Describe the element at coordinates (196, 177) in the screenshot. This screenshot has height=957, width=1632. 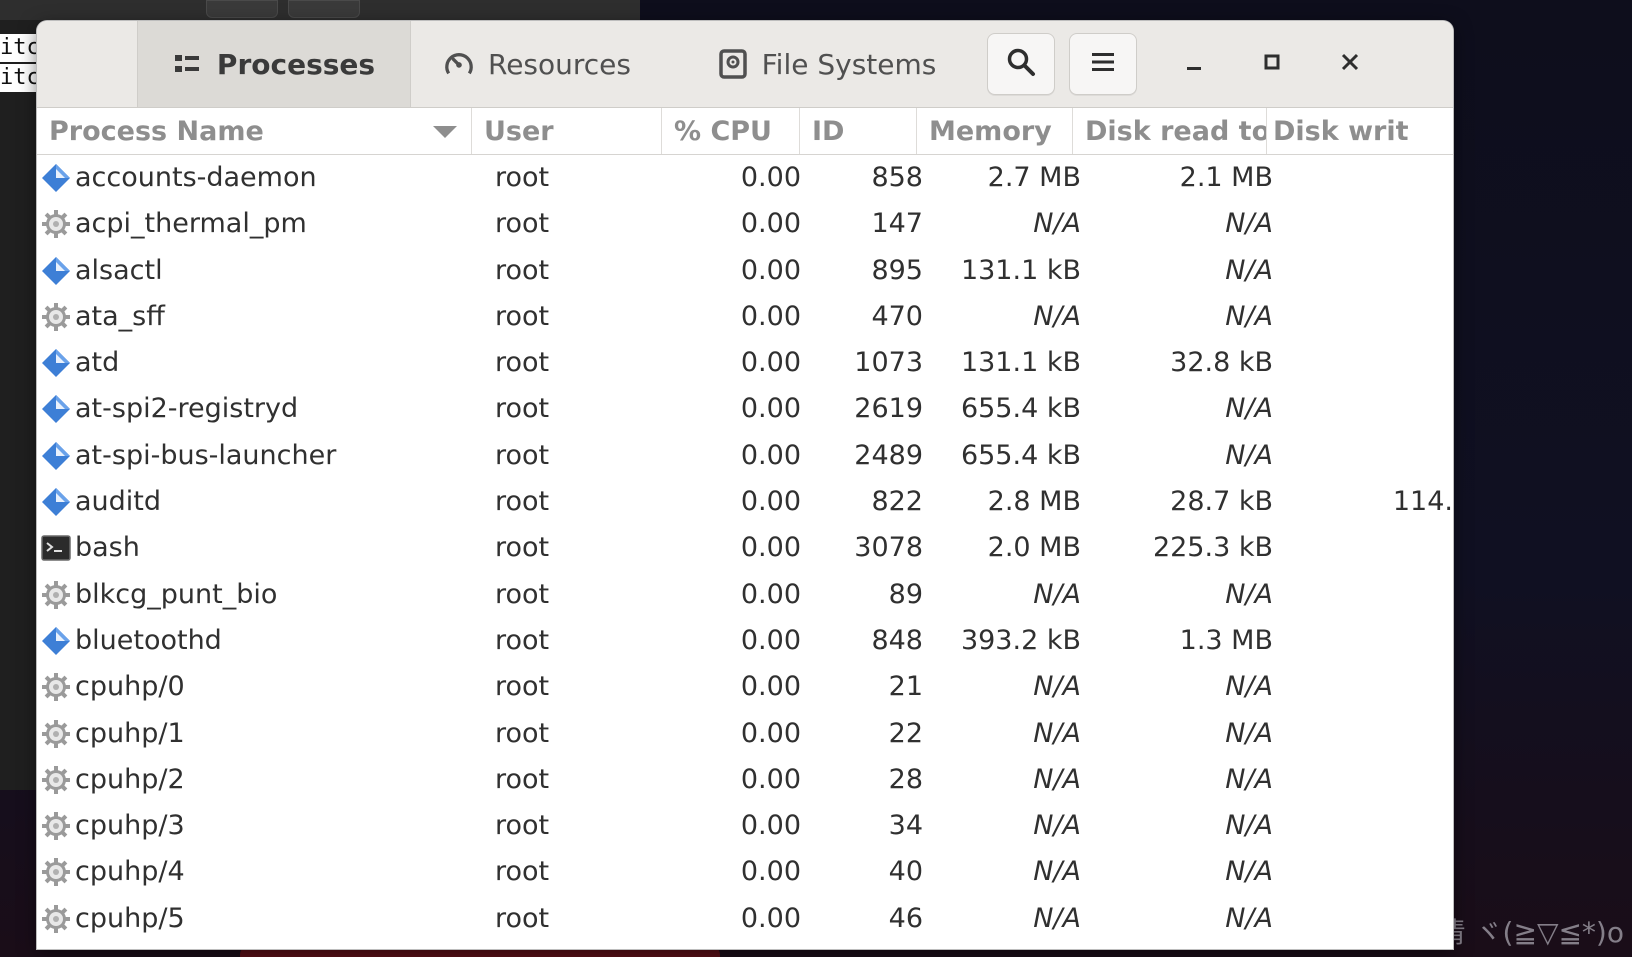
I see `process-name: accounts-daemon` at that location.